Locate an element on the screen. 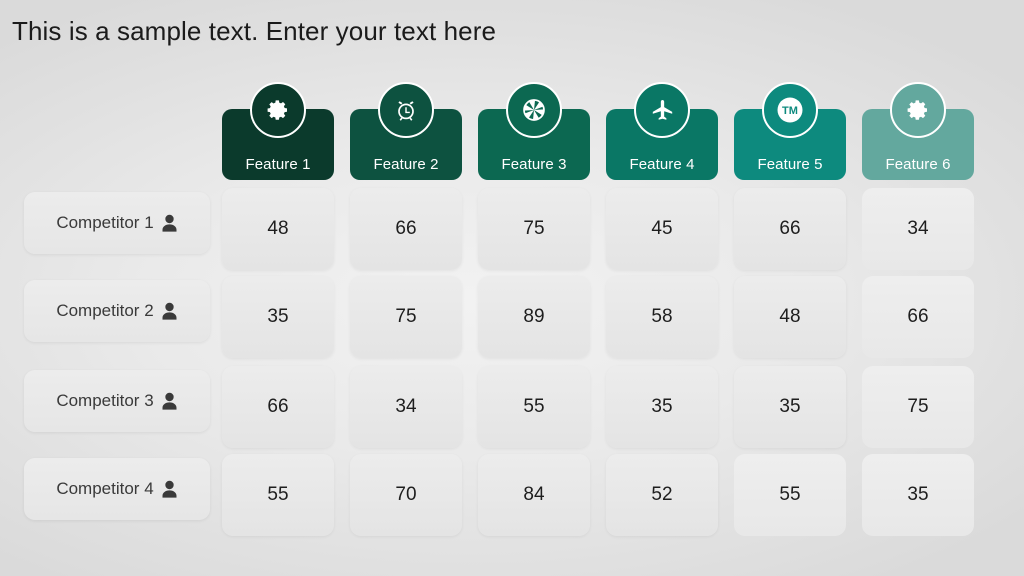  feature-label: Feature 3 is located at coordinates (534, 164).